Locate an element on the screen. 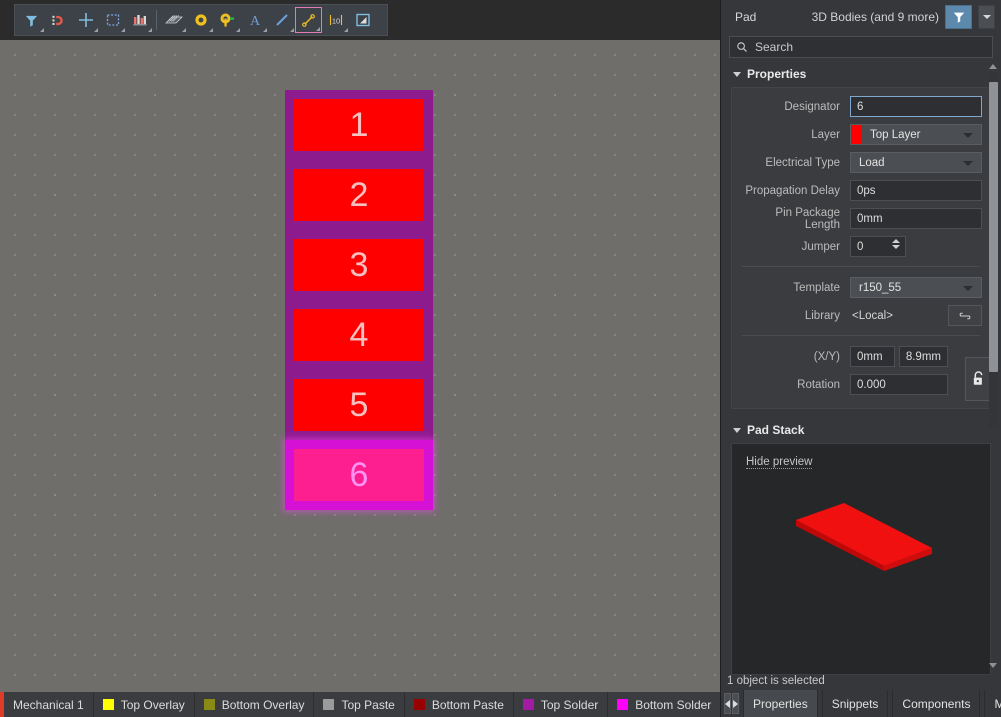 This screenshot has height=717, width=1001. search-input is located at coordinates (870, 47).